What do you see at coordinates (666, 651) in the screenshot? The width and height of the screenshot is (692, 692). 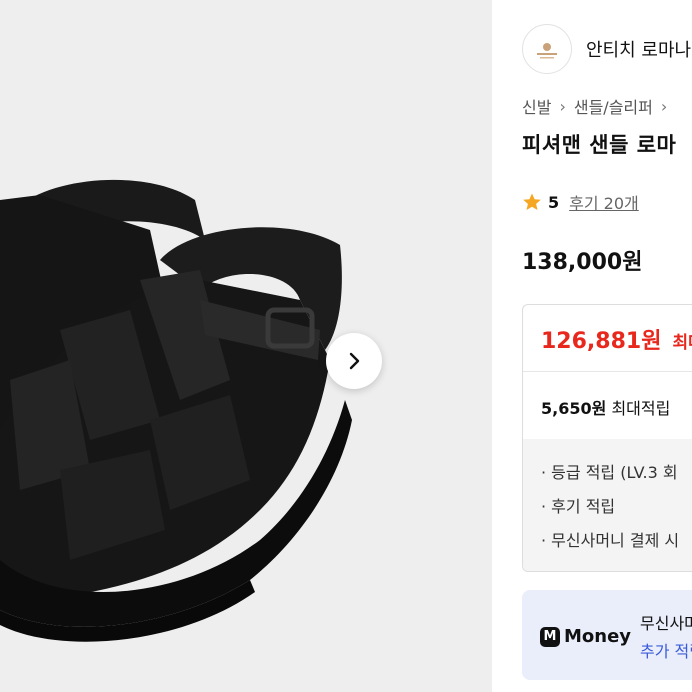 I see `money-banner-subtitle: 추가 적립` at bounding box center [666, 651].